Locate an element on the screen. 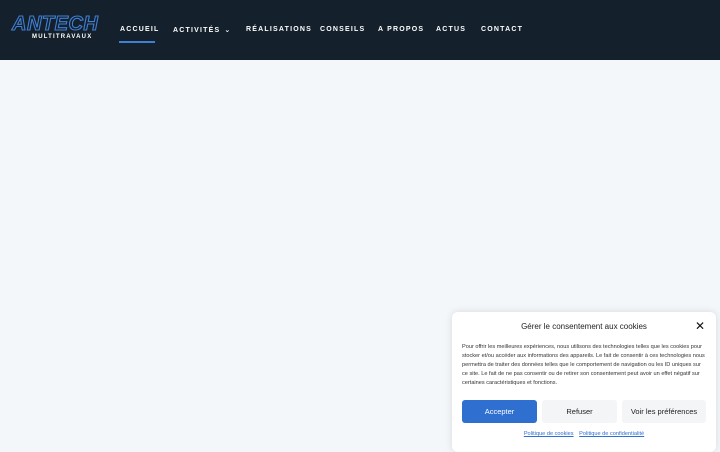  nav-item-label: ACTUS is located at coordinates (451, 29).